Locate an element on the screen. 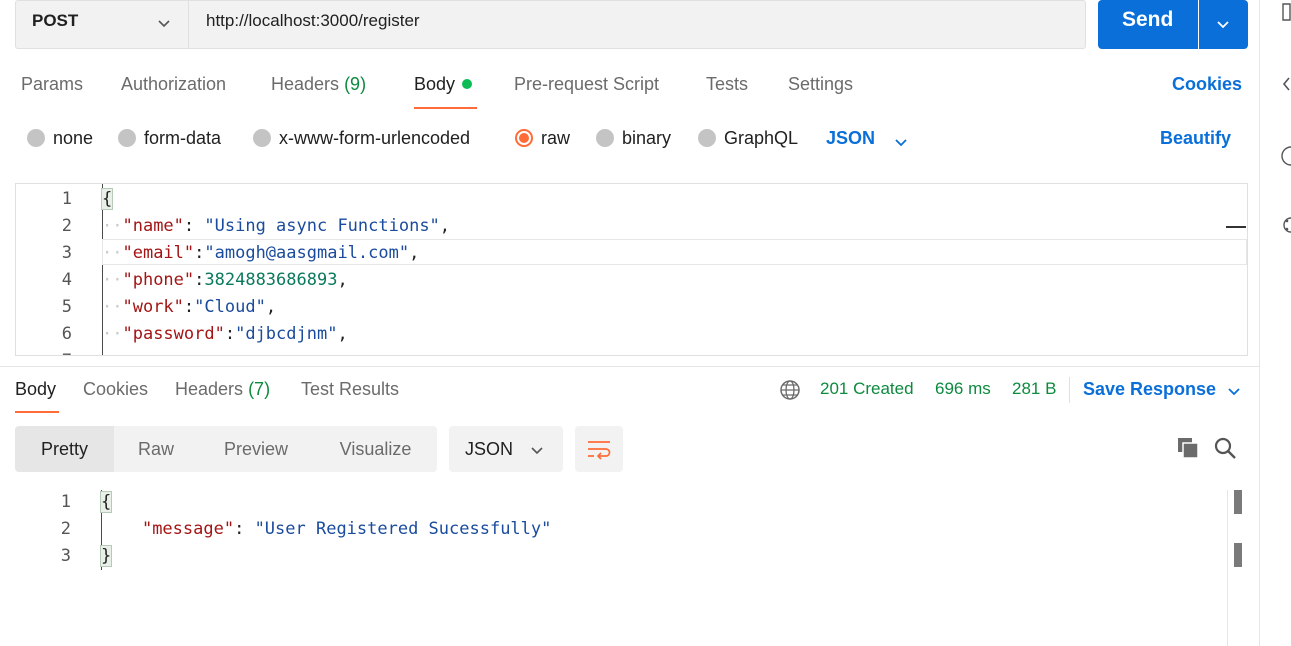 This screenshot has width=1291, height=646. radio-label: GraphQL is located at coordinates (761, 138).